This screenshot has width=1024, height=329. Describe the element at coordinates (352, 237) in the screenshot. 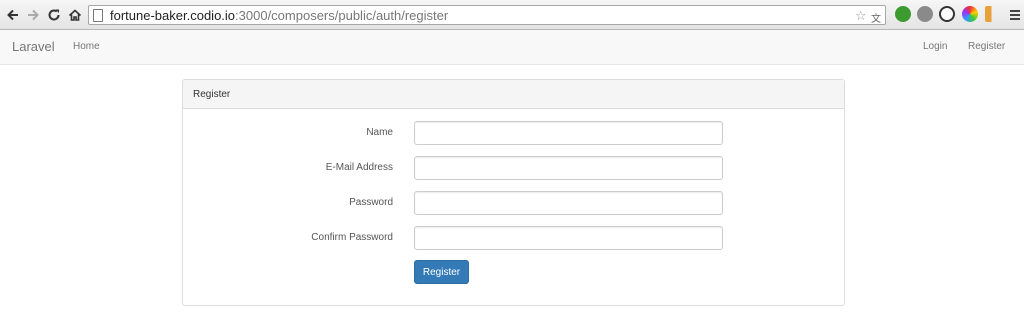

I see `confirm-password-label: Confirm Password` at that location.